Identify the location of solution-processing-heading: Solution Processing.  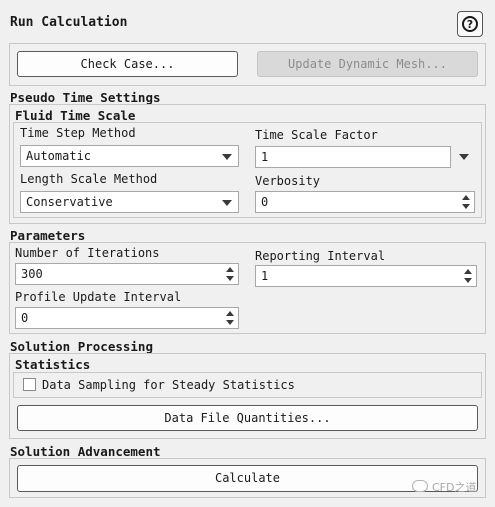
(81, 346).